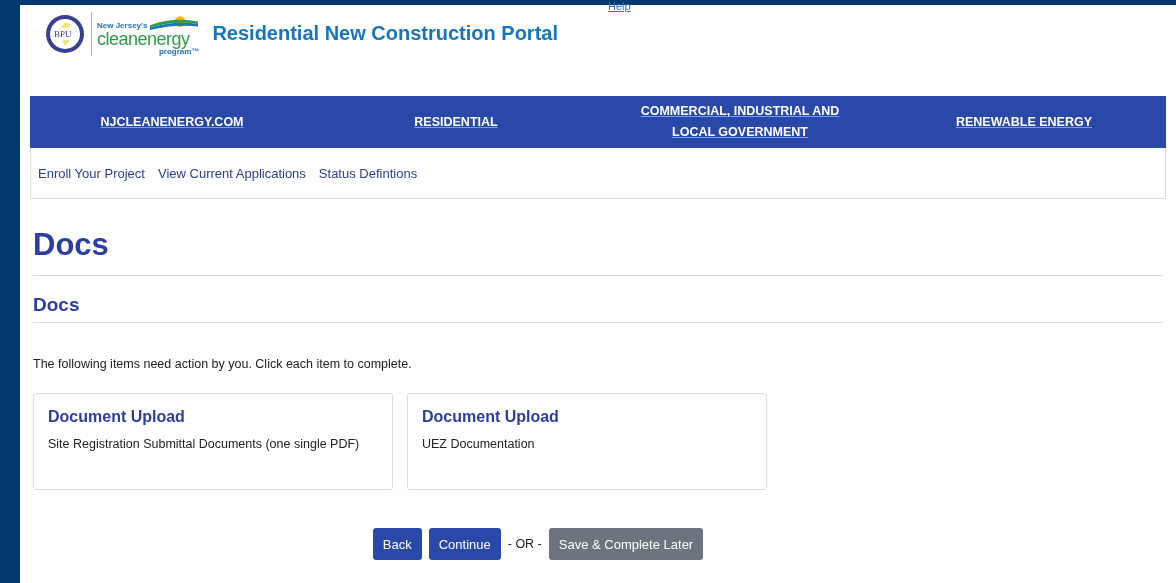  What do you see at coordinates (397, 544) in the screenshot?
I see `action-button: Back` at bounding box center [397, 544].